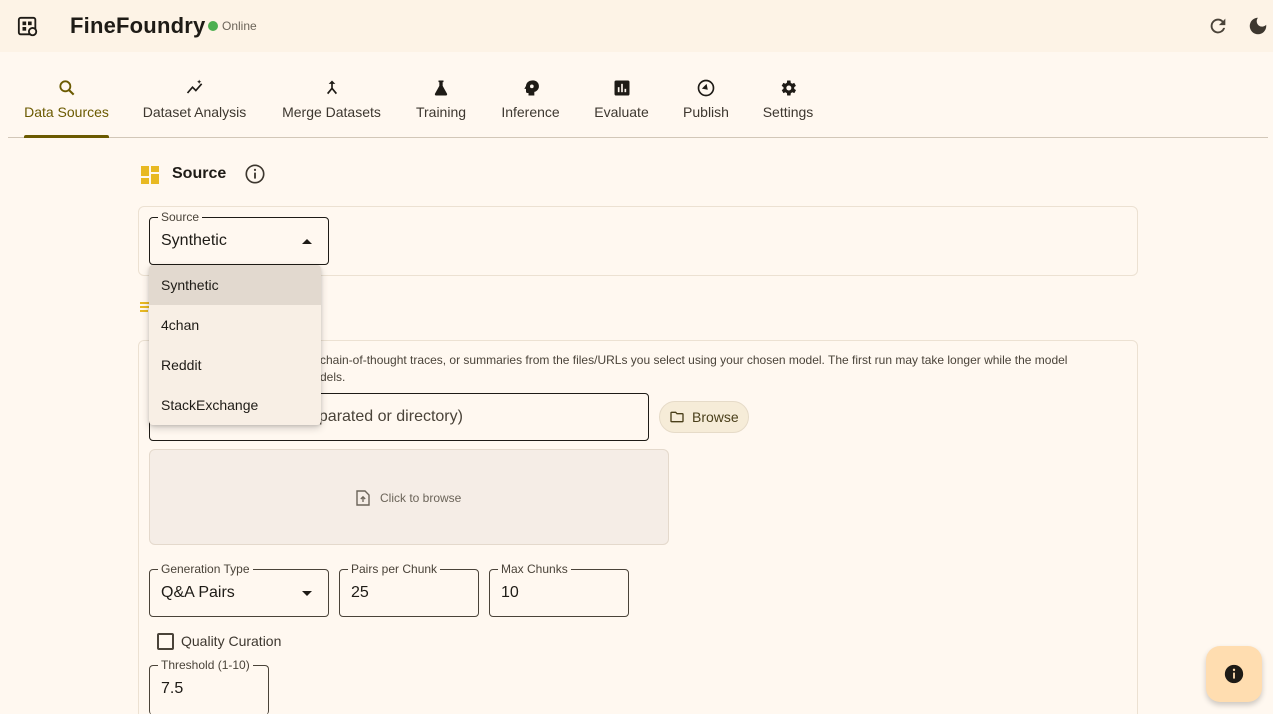 Image resolution: width=1273 pixels, height=714 pixels. Describe the element at coordinates (235, 325) in the screenshot. I see `menu-item-4chan: 4chan` at that location.